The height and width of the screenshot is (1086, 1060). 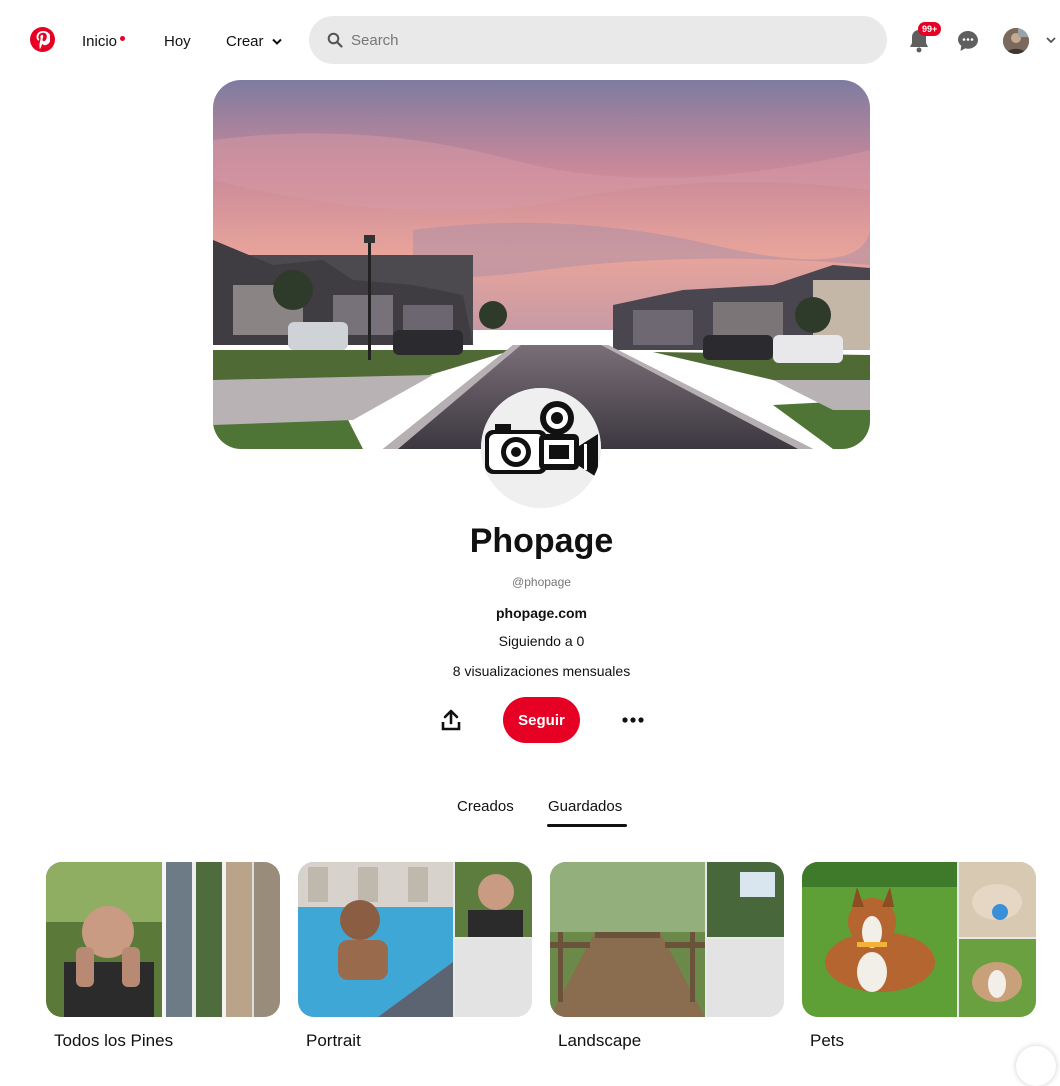 I want to click on nav-hoy: Hoy, so click(x=177, y=41).